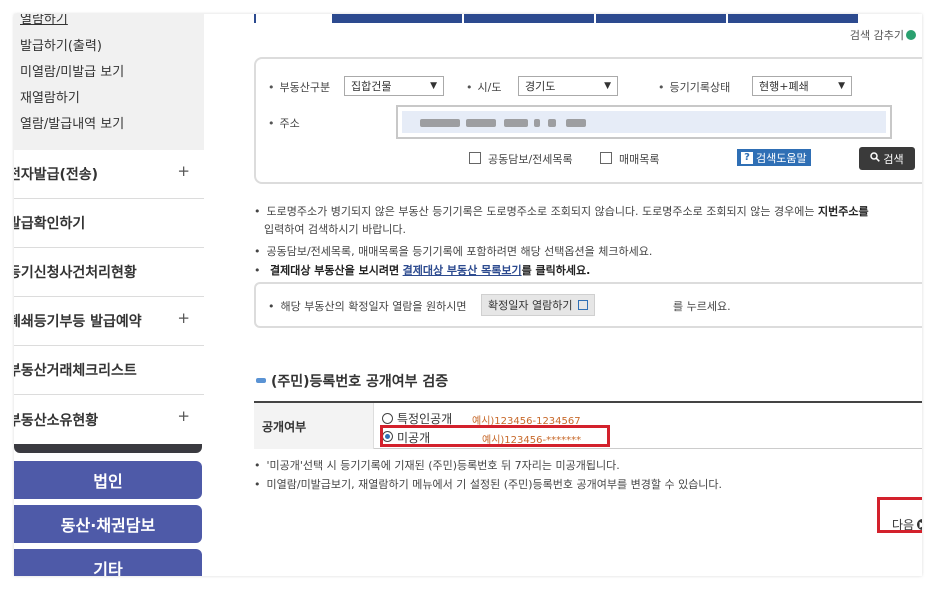 This screenshot has height=591, width=937. Describe the element at coordinates (639, 159) in the screenshot. I see `trade-list-label: 매매목록` at that location.